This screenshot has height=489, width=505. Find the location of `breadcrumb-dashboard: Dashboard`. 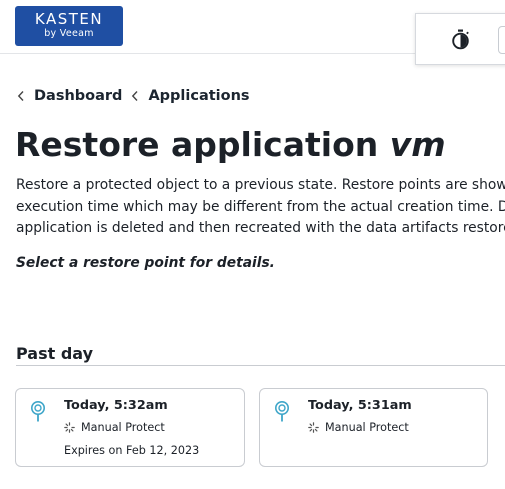

breadcrumb-dashboard: Dashboard is located at coordinates (78, 96).